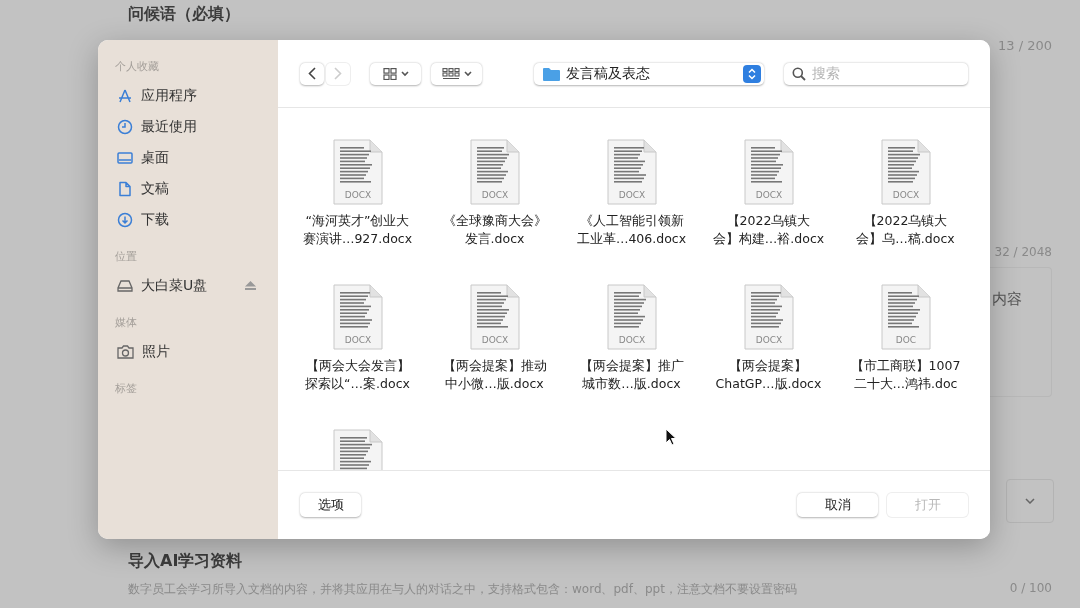  I want to click on file-name: 【两会提案】推广 城市数…版.docx, so click(631, 375).